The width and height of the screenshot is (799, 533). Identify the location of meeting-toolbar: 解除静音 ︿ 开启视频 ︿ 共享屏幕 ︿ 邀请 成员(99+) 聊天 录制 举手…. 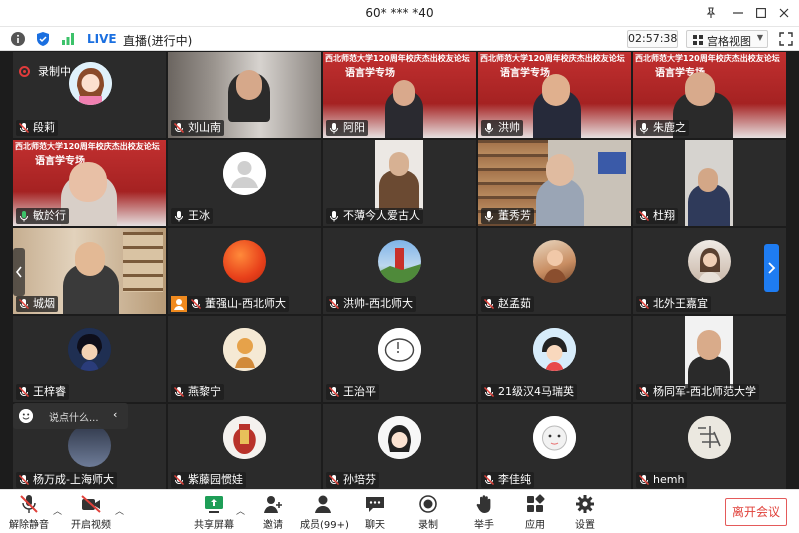
(399, 511).